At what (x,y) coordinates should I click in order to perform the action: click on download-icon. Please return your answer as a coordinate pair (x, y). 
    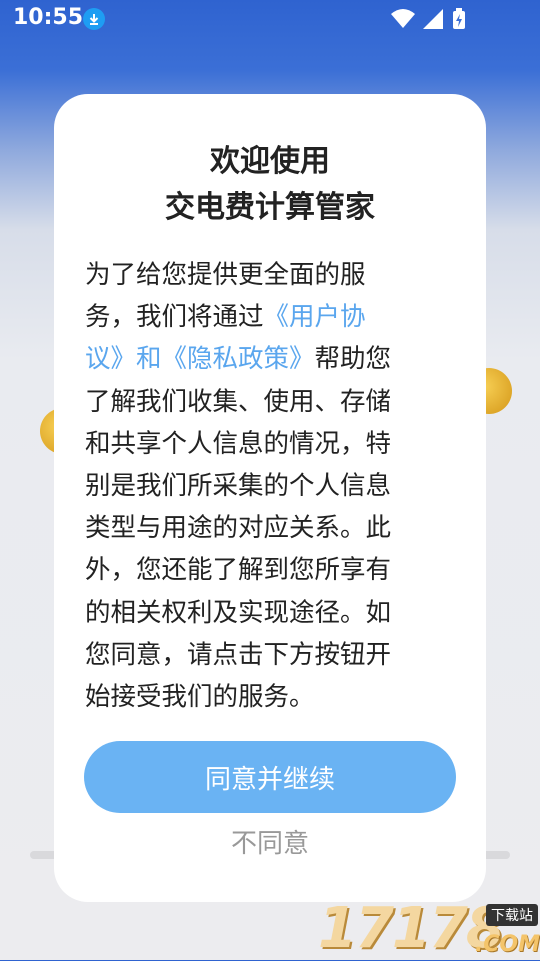
    Looking at the image, I should click on (94, 19).